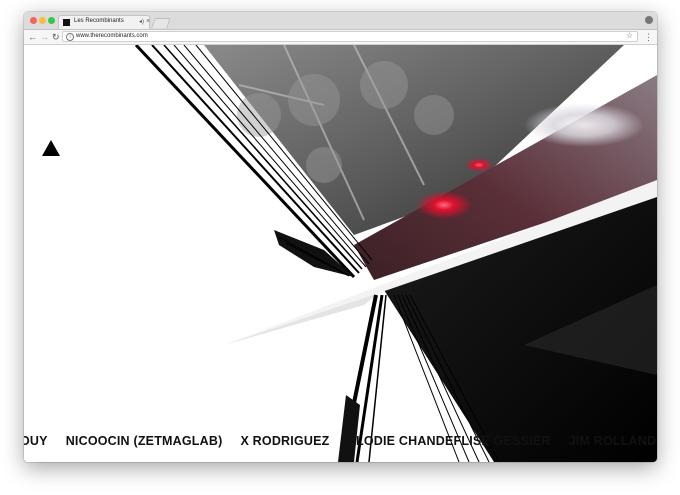 This screenshot has height=495, width=680. I want to click on address-bar: i www.therecombinants.com ☆, so click(350, 36).